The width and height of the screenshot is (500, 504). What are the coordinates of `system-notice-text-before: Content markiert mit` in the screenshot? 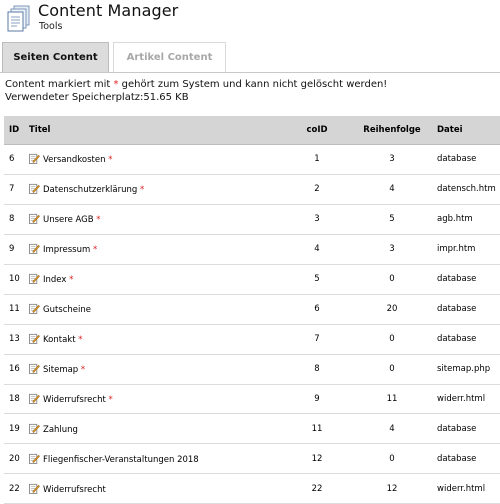 It's located at (59, 84).